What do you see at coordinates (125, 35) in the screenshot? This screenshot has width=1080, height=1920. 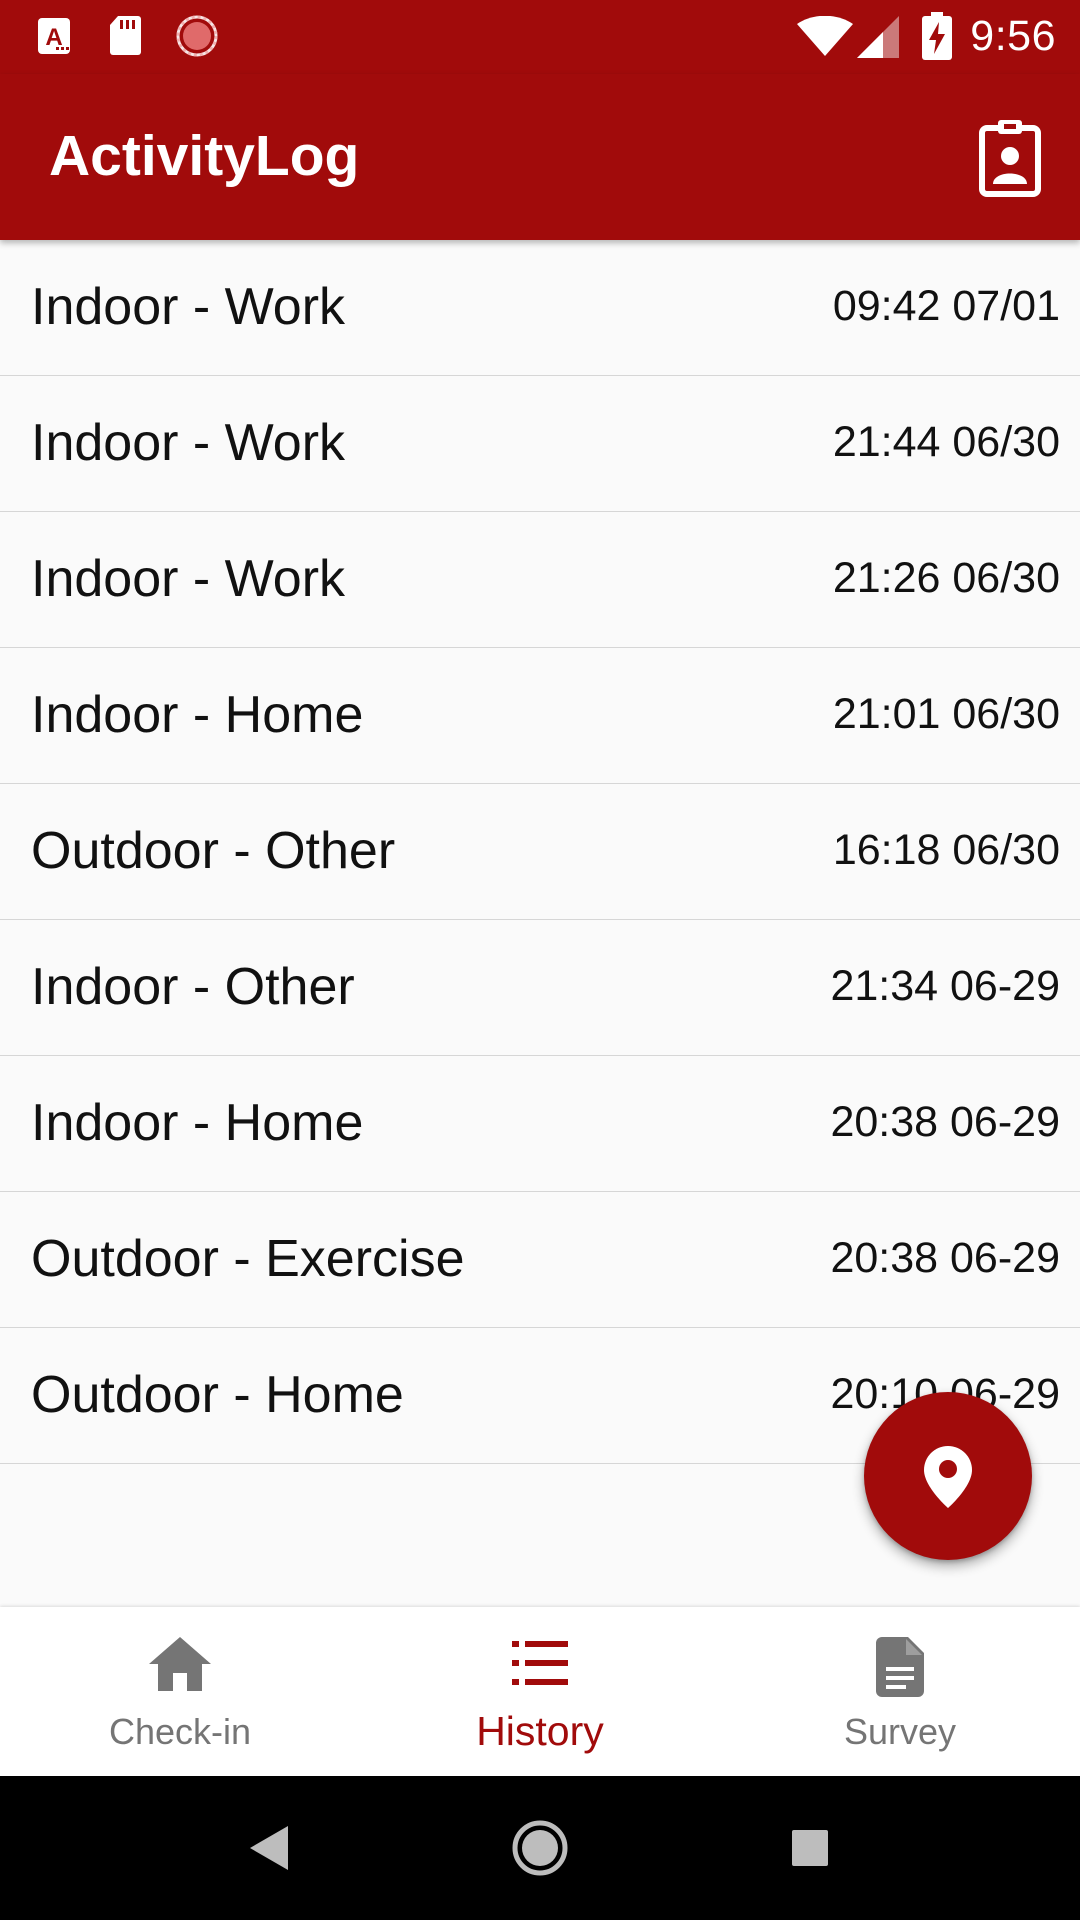 I see `sd-card-icon` at bounding box center [125, 35].